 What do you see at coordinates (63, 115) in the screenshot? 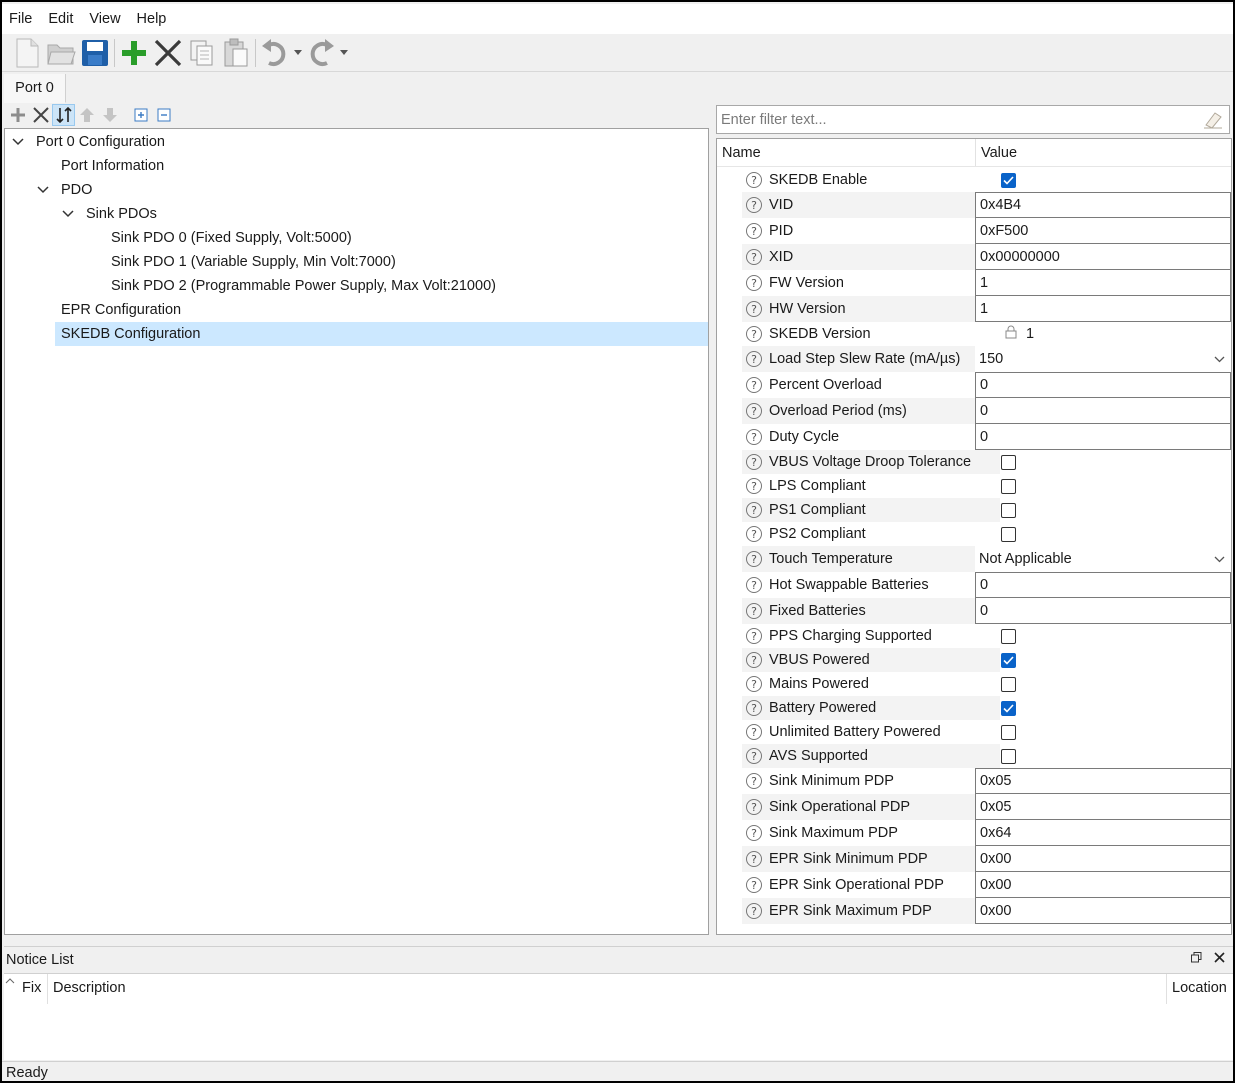
I see `sort-icon` at bounding box center [63, 115].